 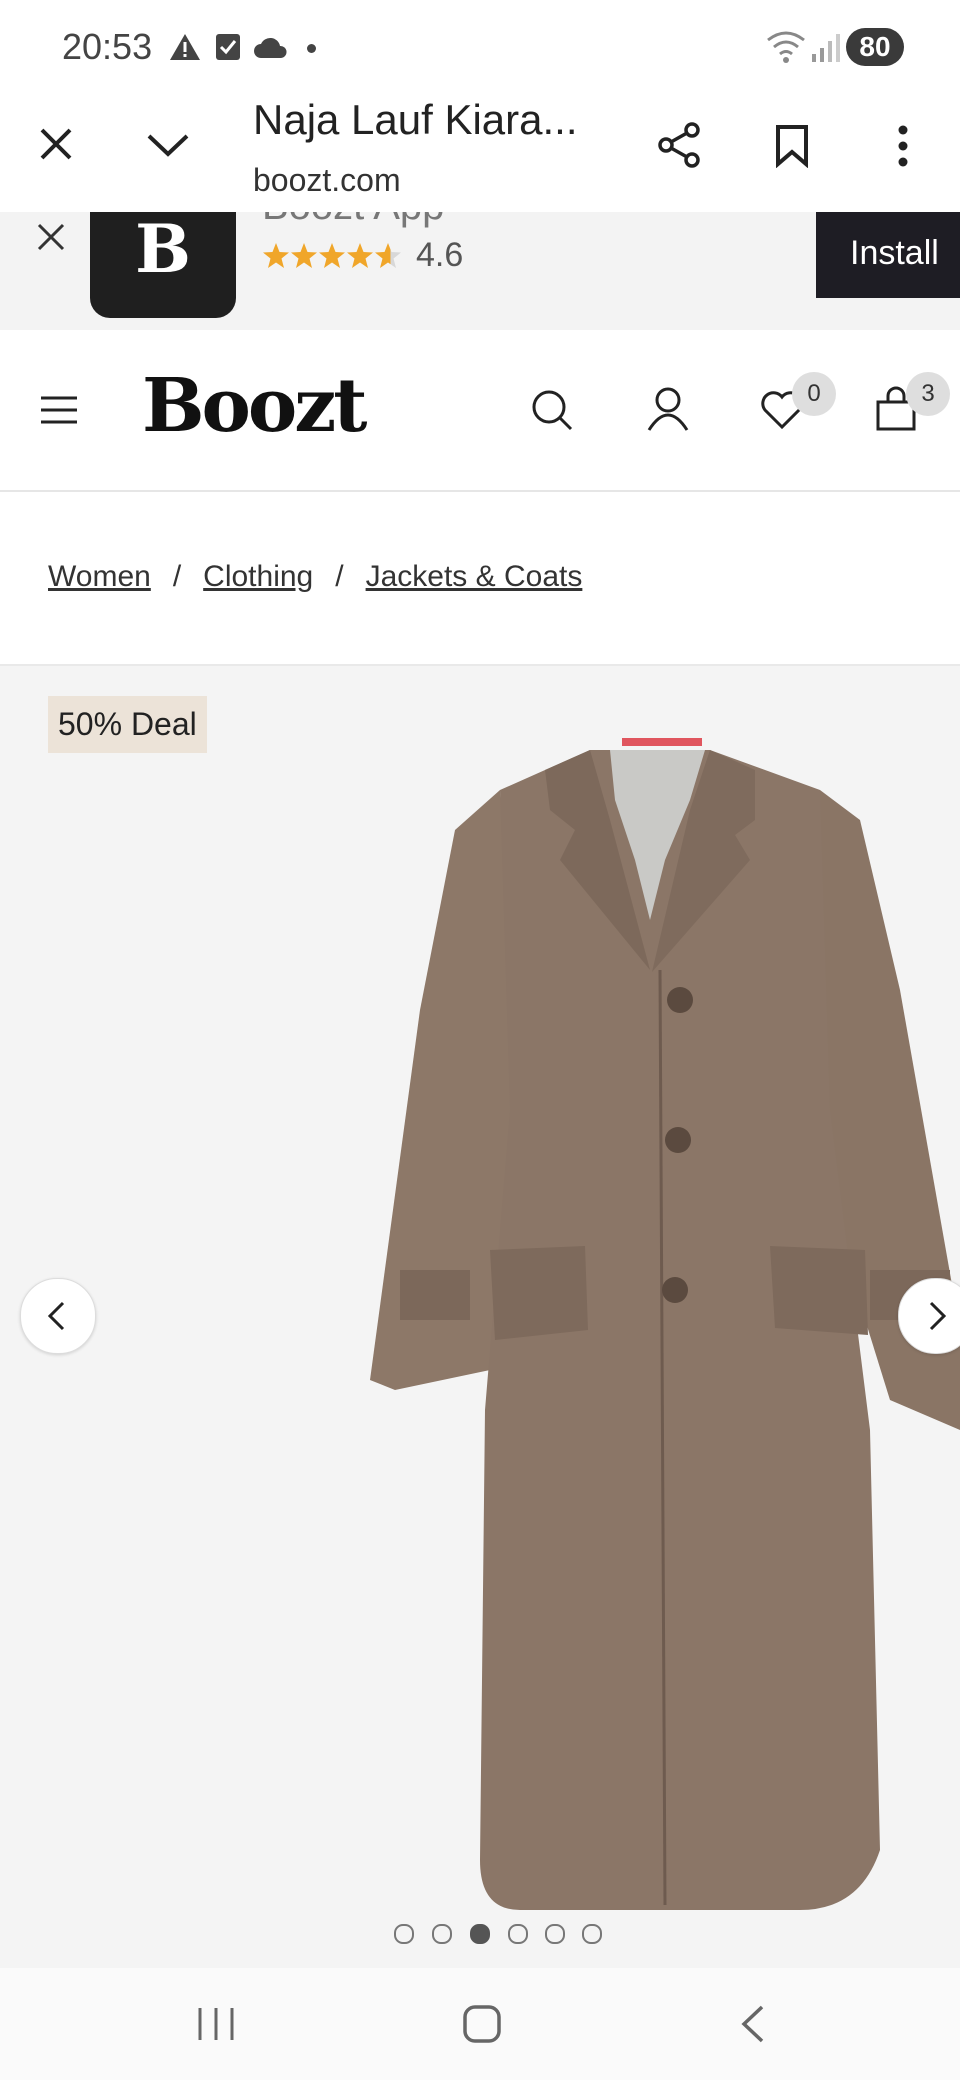 I want to click on app-logo-letter: B, so click(x=163, y=250).